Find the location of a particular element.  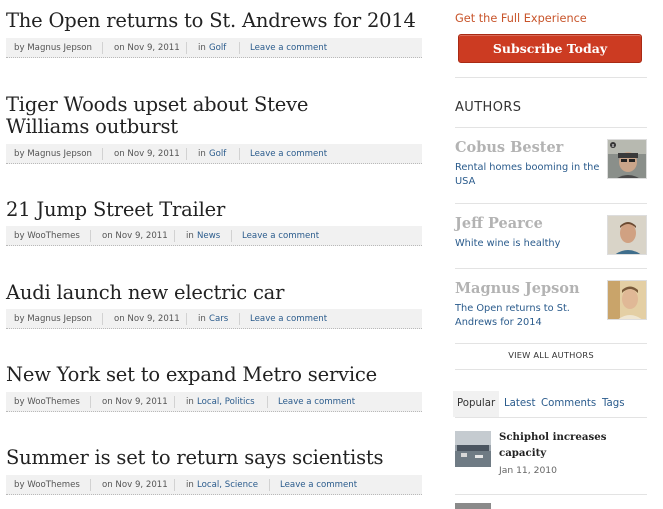

avatar: x is located at coordinates (627, 159).